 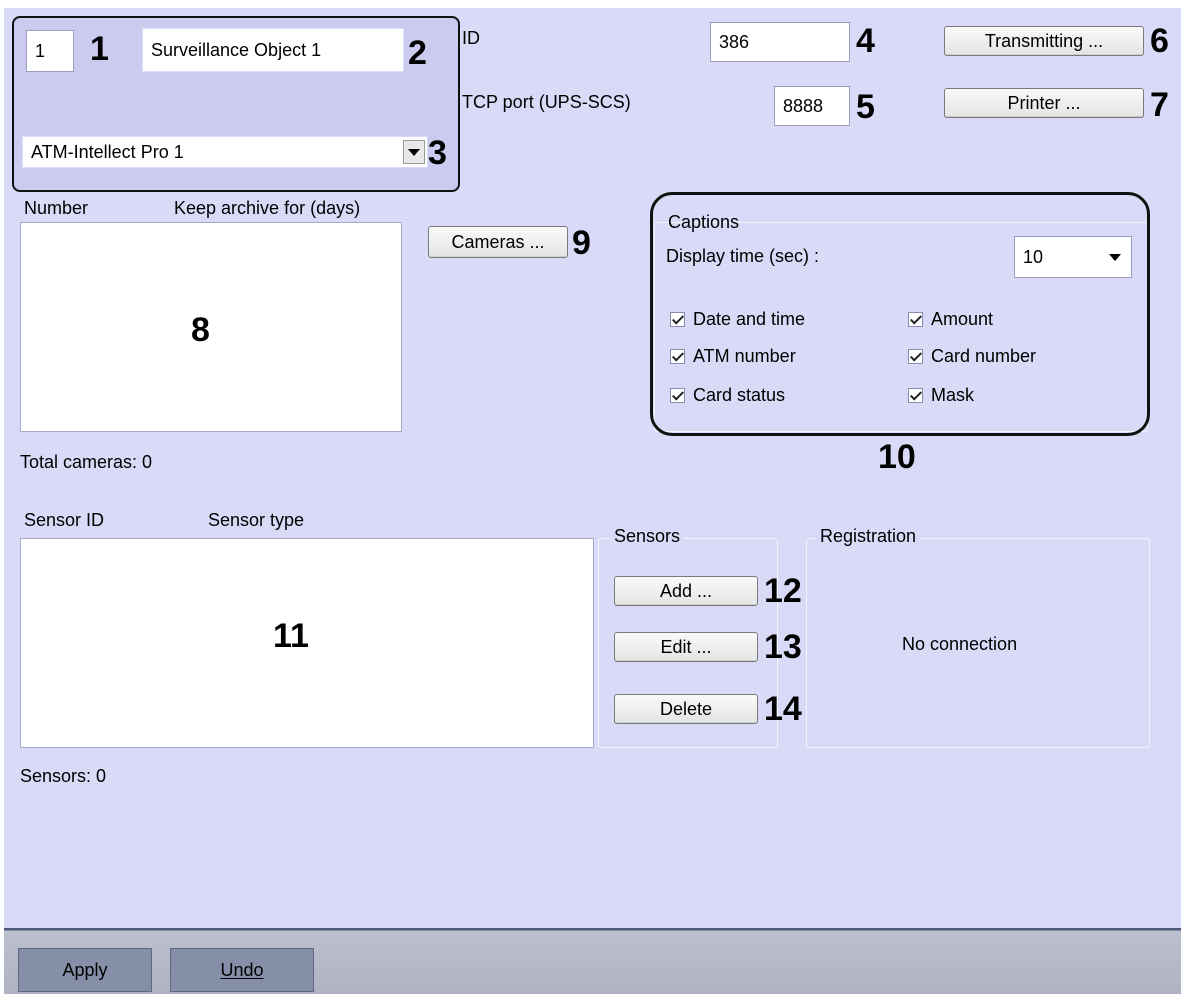 I want to click on object-name-field: Surveillance Object 1, so click(x=273, y=50).